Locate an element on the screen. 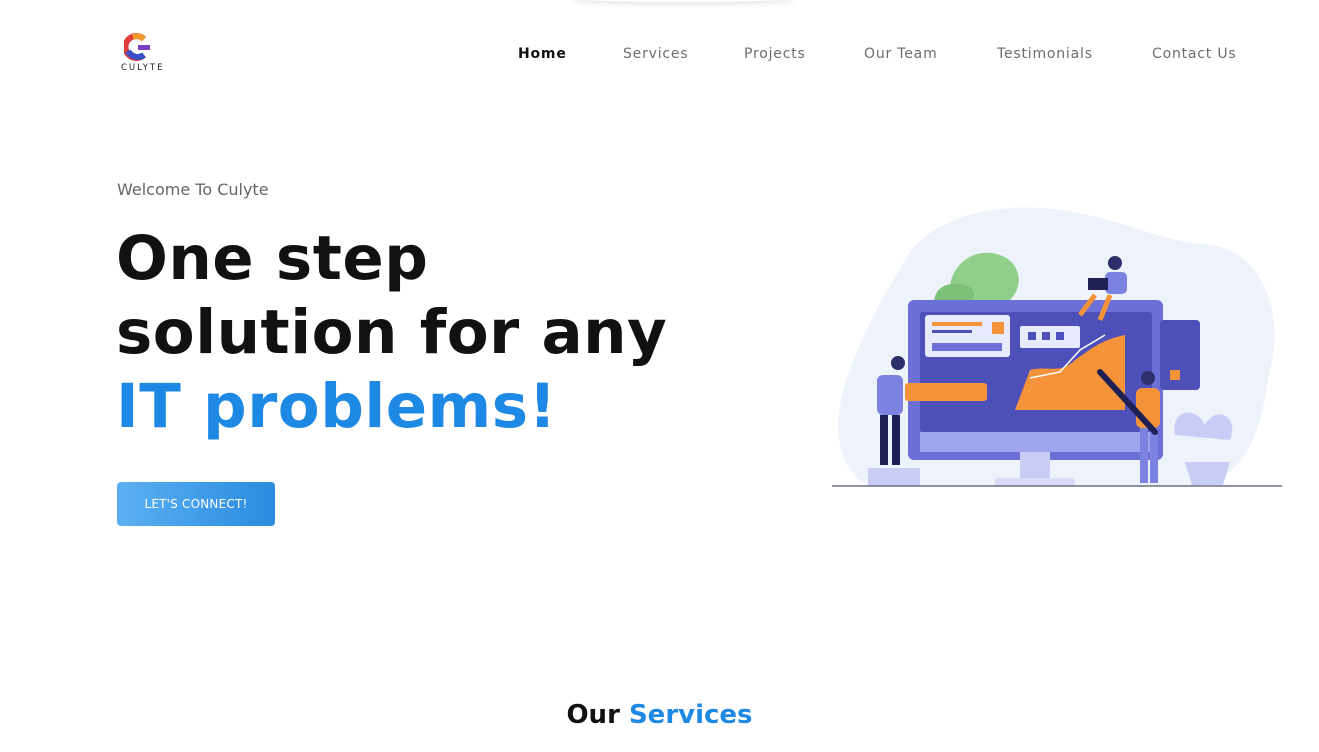  services-title-blue: Services is located at coordinates (690, 715).